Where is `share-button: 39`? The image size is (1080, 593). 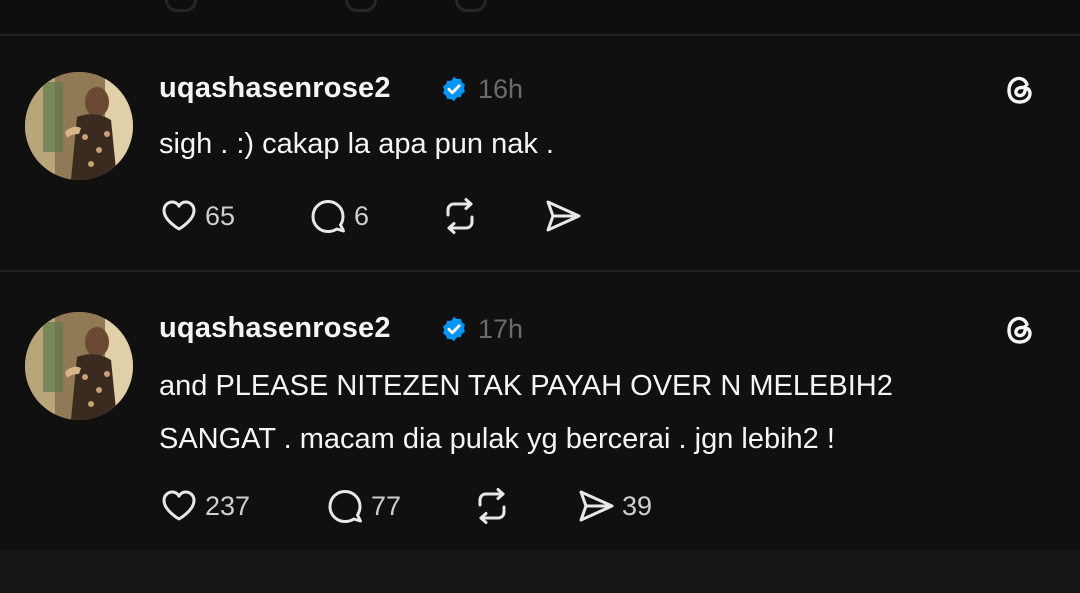
share-button: 39 is located at coordinates (614, 506).